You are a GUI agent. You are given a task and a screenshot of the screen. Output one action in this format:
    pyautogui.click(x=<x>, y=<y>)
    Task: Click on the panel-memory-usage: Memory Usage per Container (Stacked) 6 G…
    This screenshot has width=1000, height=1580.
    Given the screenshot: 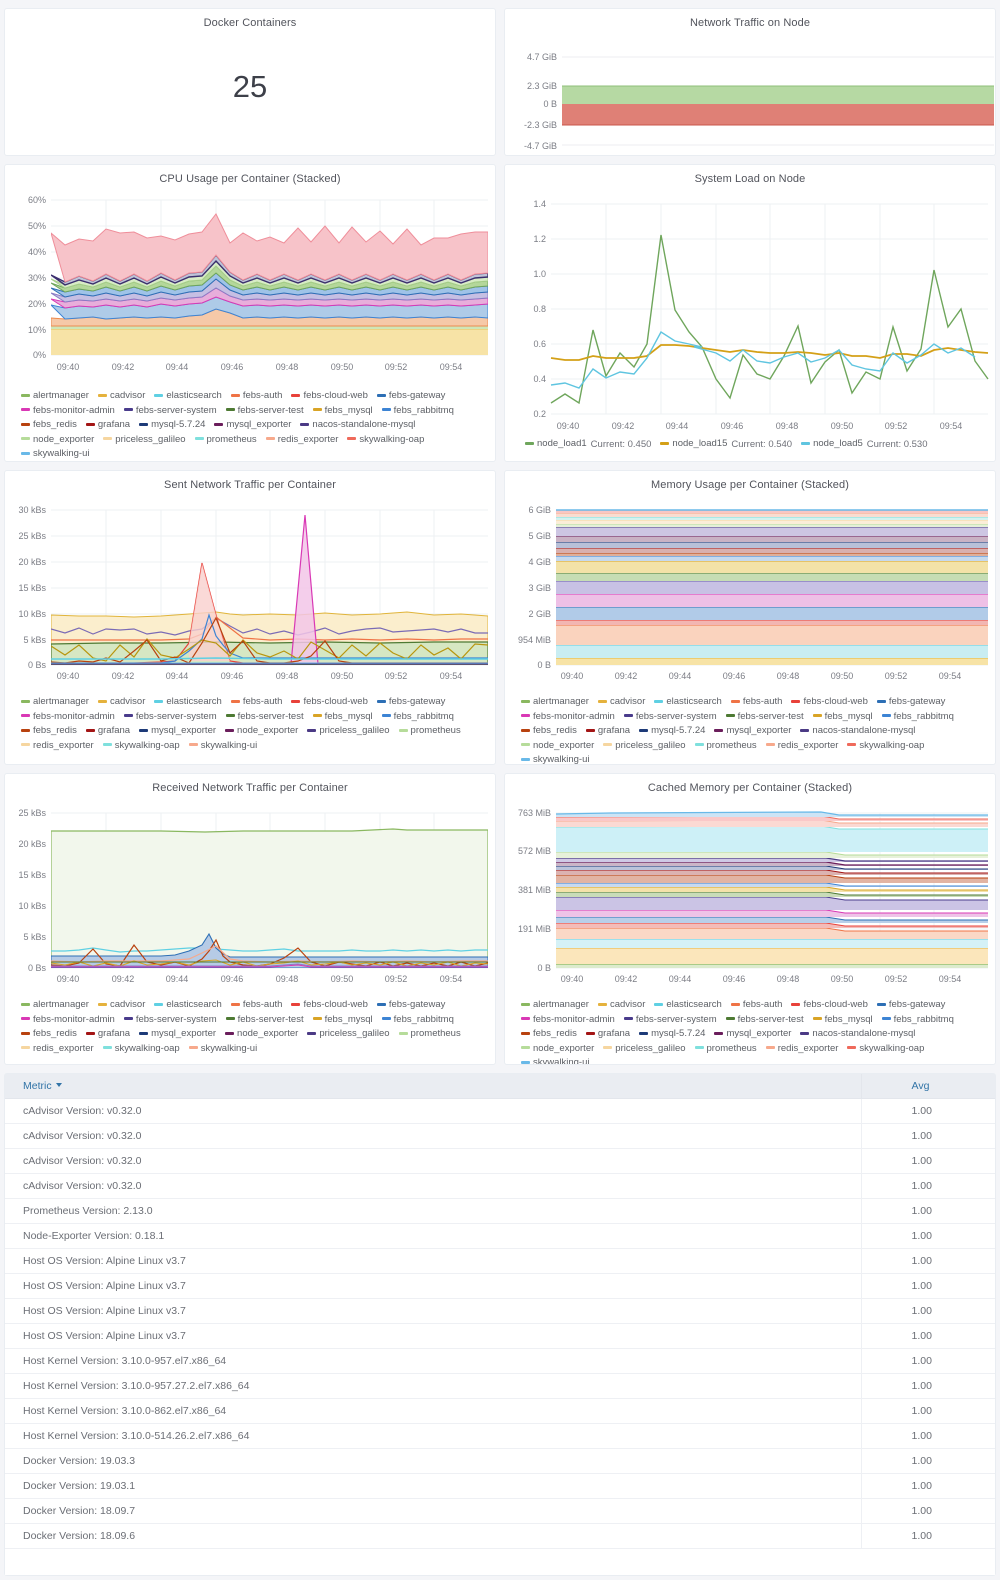 What is the action you would take?
    pyautogui.click(x=750, y=617)
    